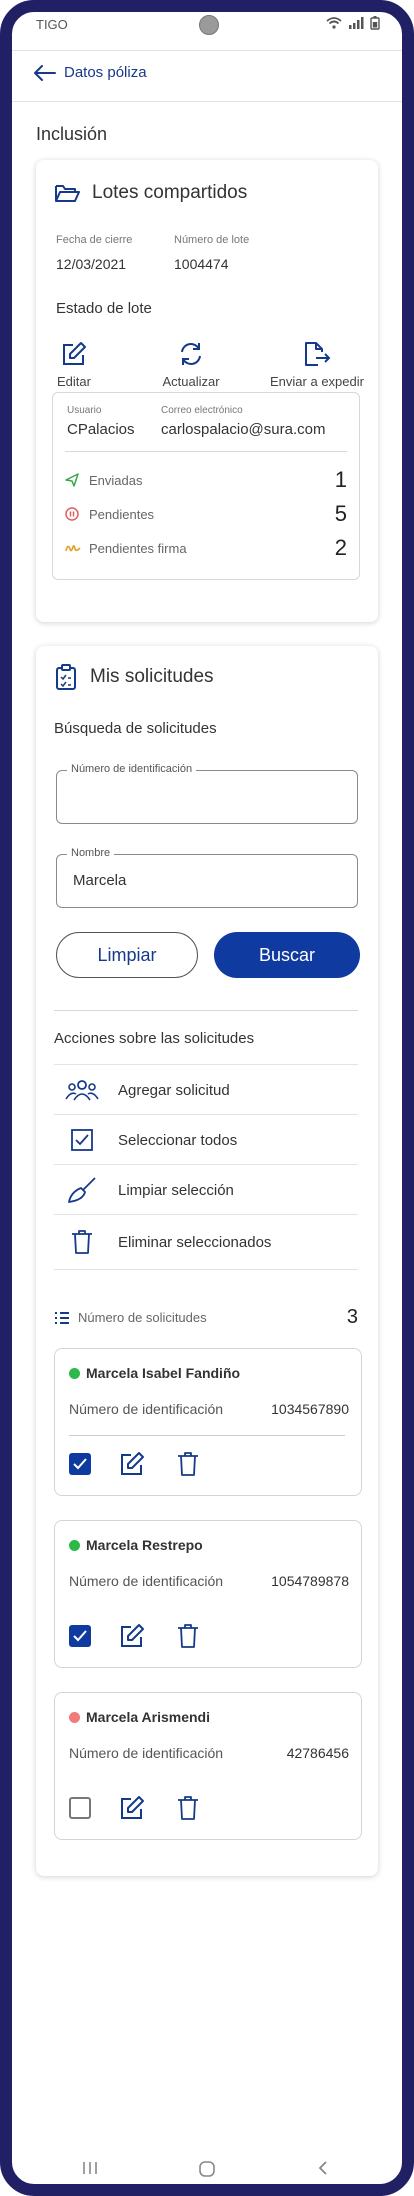  What do you see at coordinates (67, 193) in the screenshot?
I see `folder-open-icon` at bounding box center [67, 193].